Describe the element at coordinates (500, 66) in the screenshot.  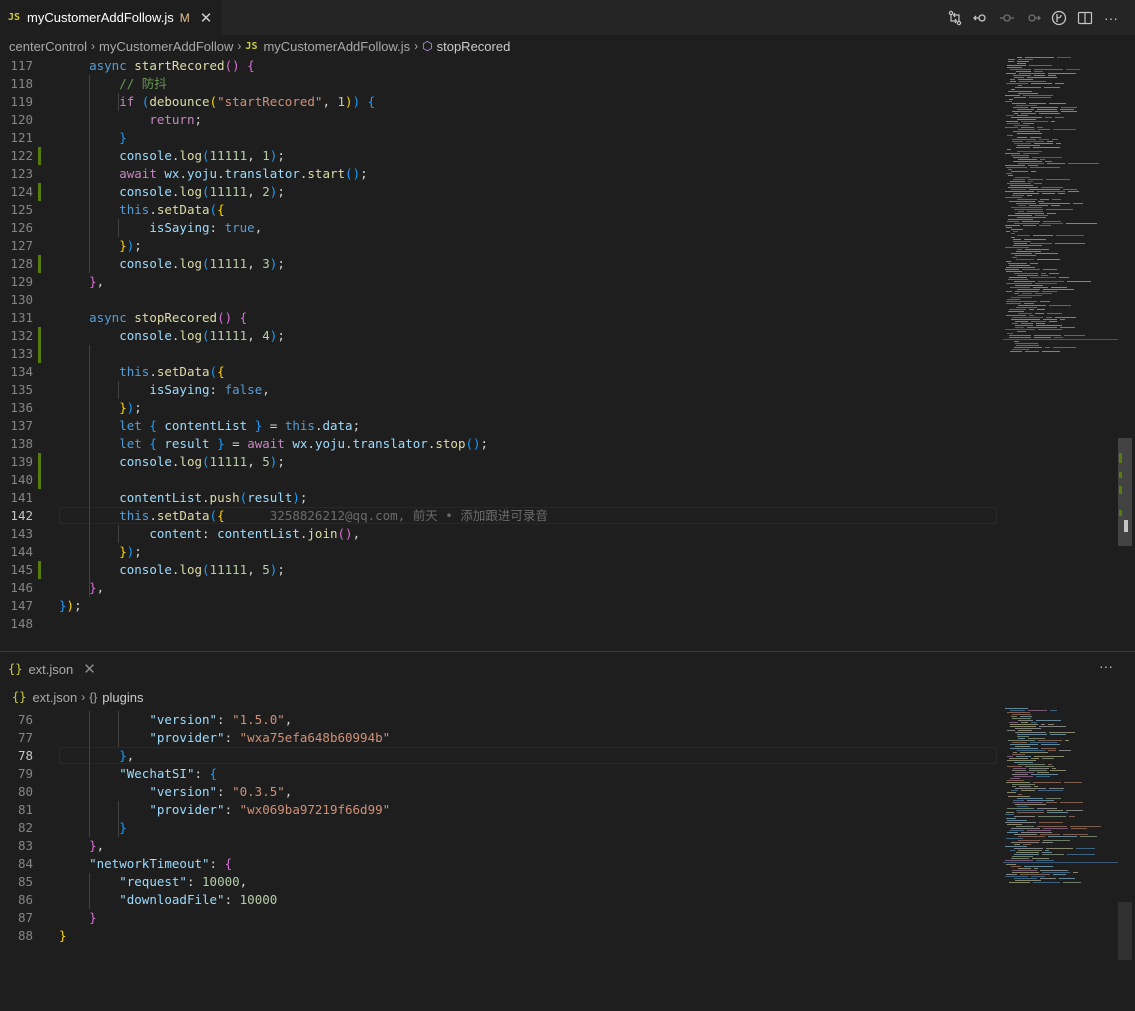
I see `code-line: 117 async startRecored() {` at that location.